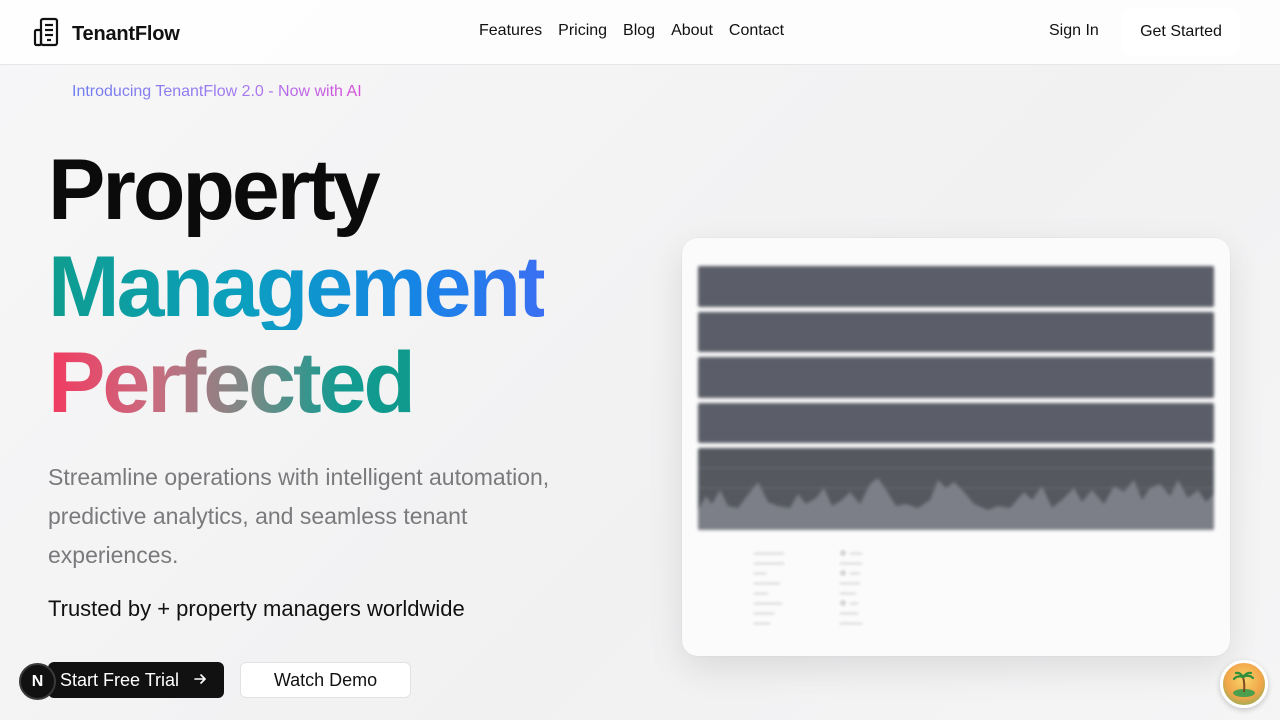 The width and height of the screenshot is (1280, 720). Describe the element at coordinates (756, 31) in the screenshot. I see `nav-link-contact: Contact` at that location.